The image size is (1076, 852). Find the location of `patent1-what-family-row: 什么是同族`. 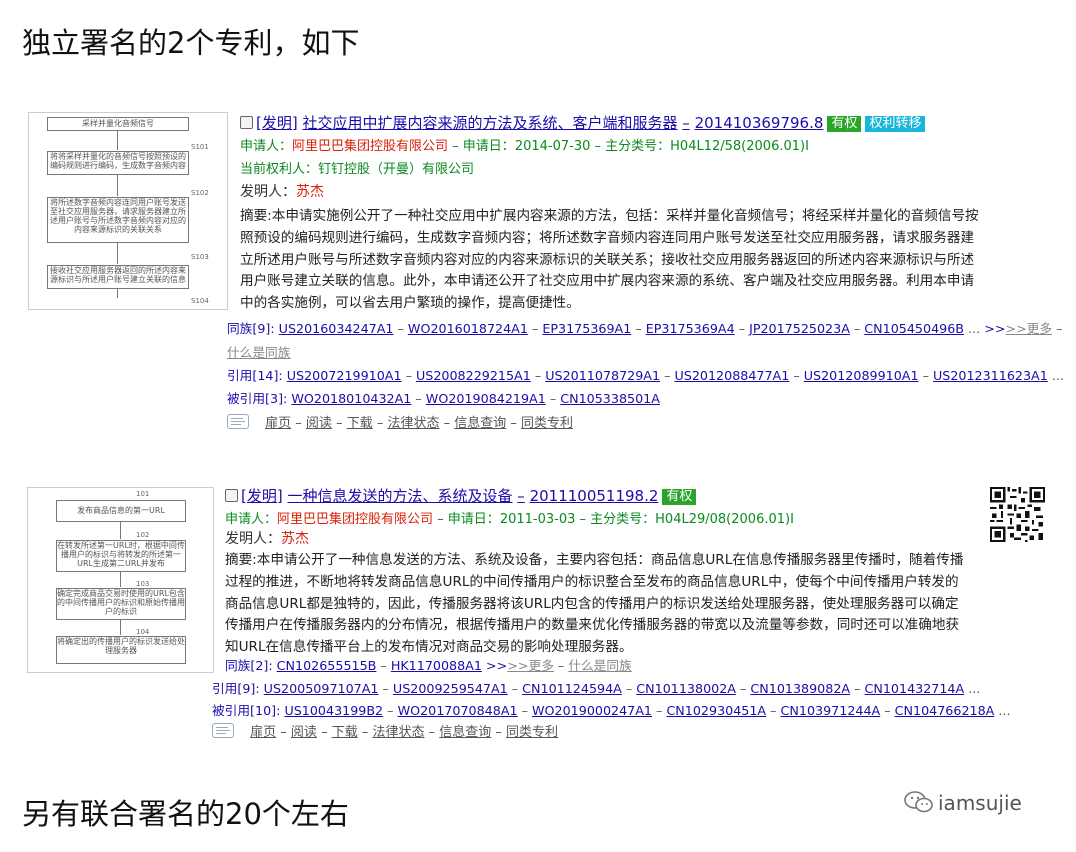

patent1-what-family-row: 什么是同族 is located at coordinates (258, 353).